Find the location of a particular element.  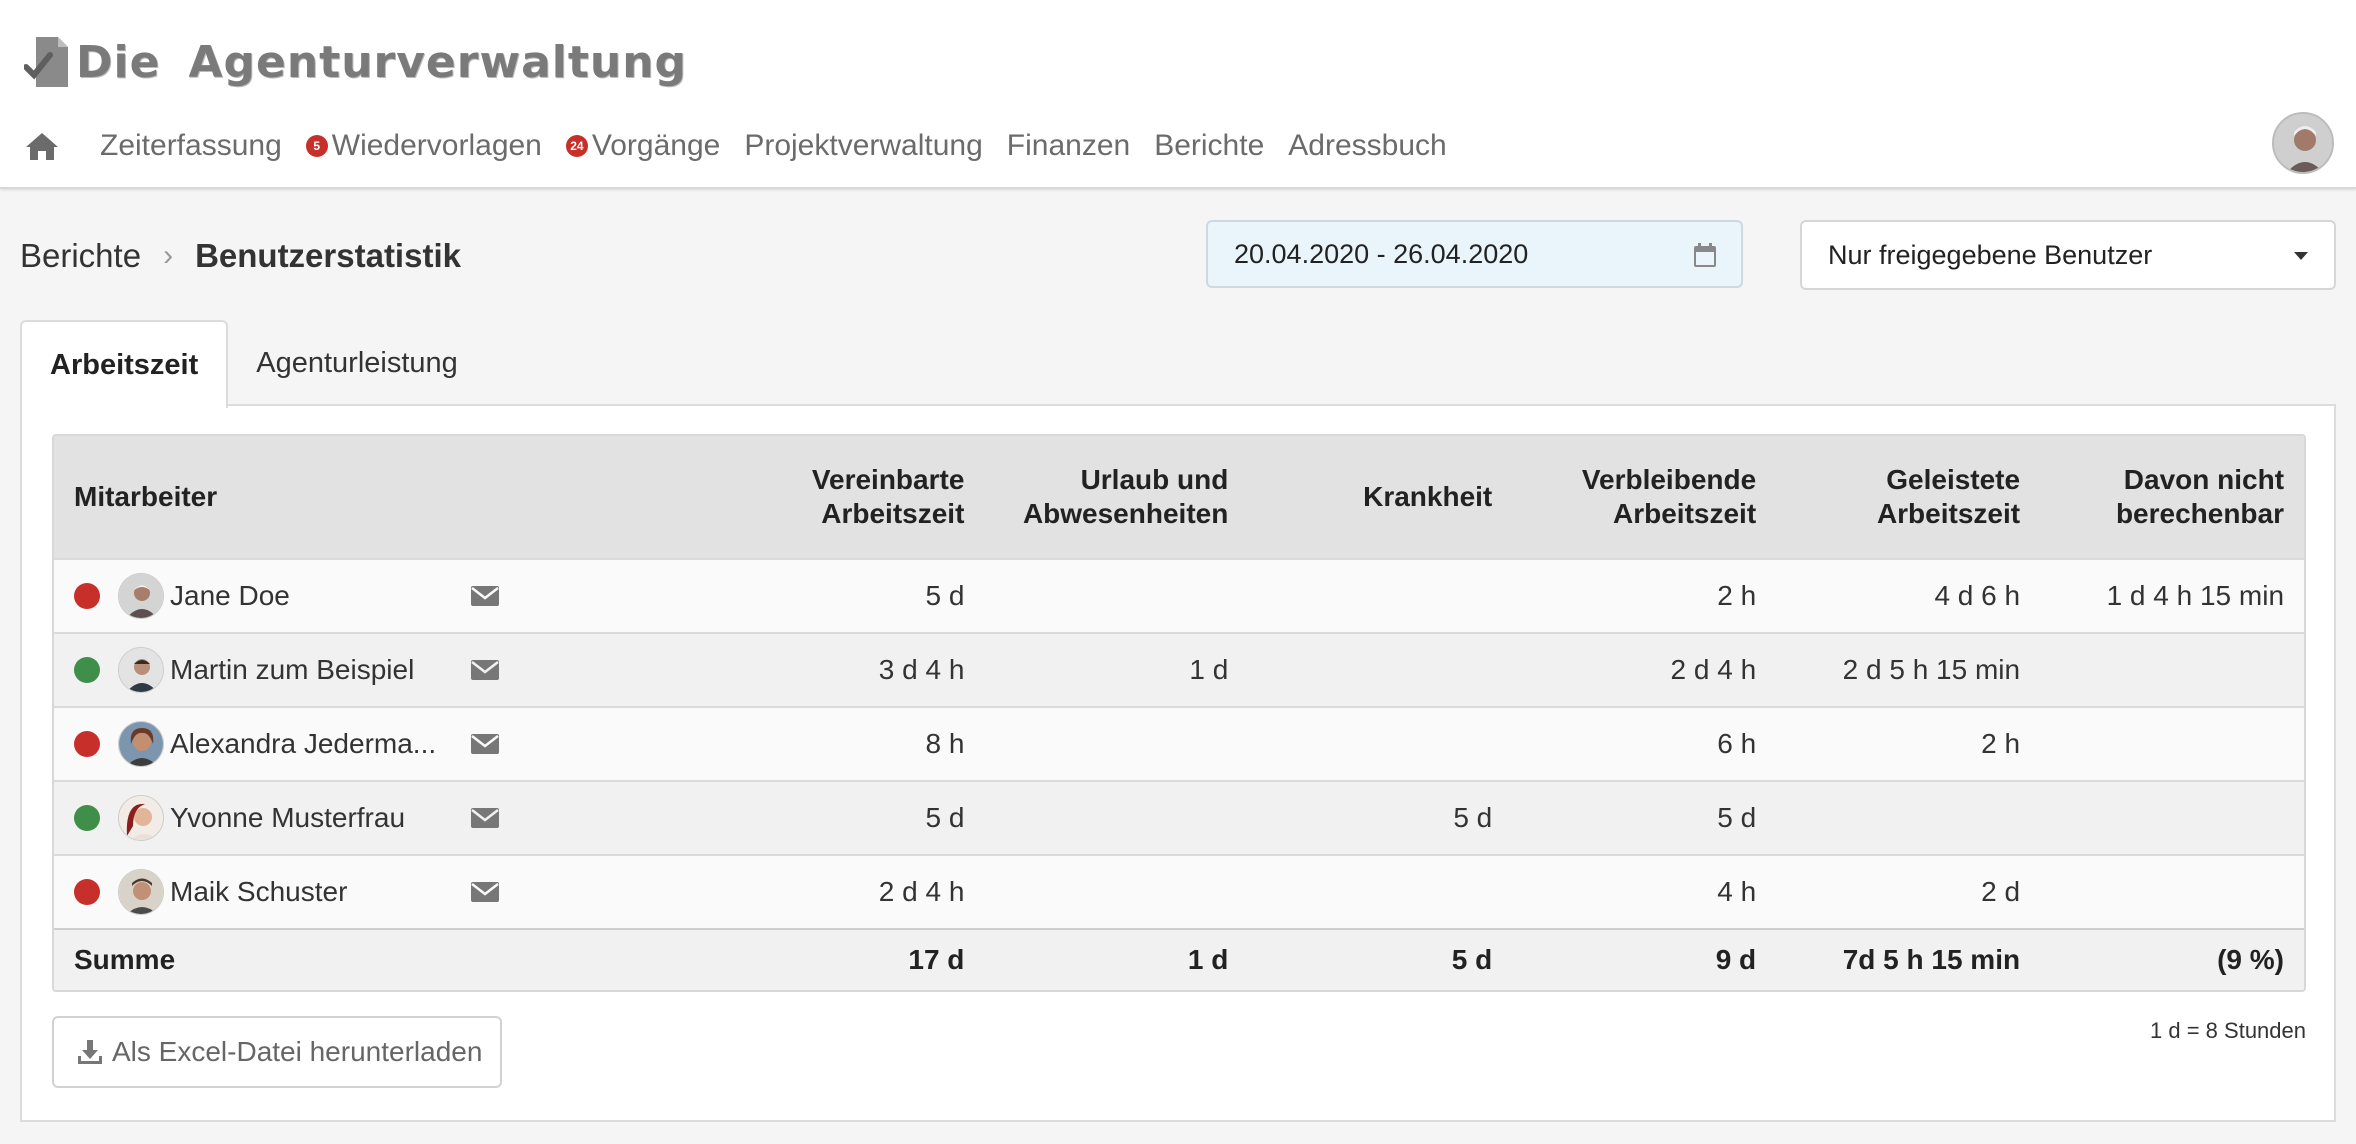

tab-label: Agenturleistung is located at coordinates (357, 362).